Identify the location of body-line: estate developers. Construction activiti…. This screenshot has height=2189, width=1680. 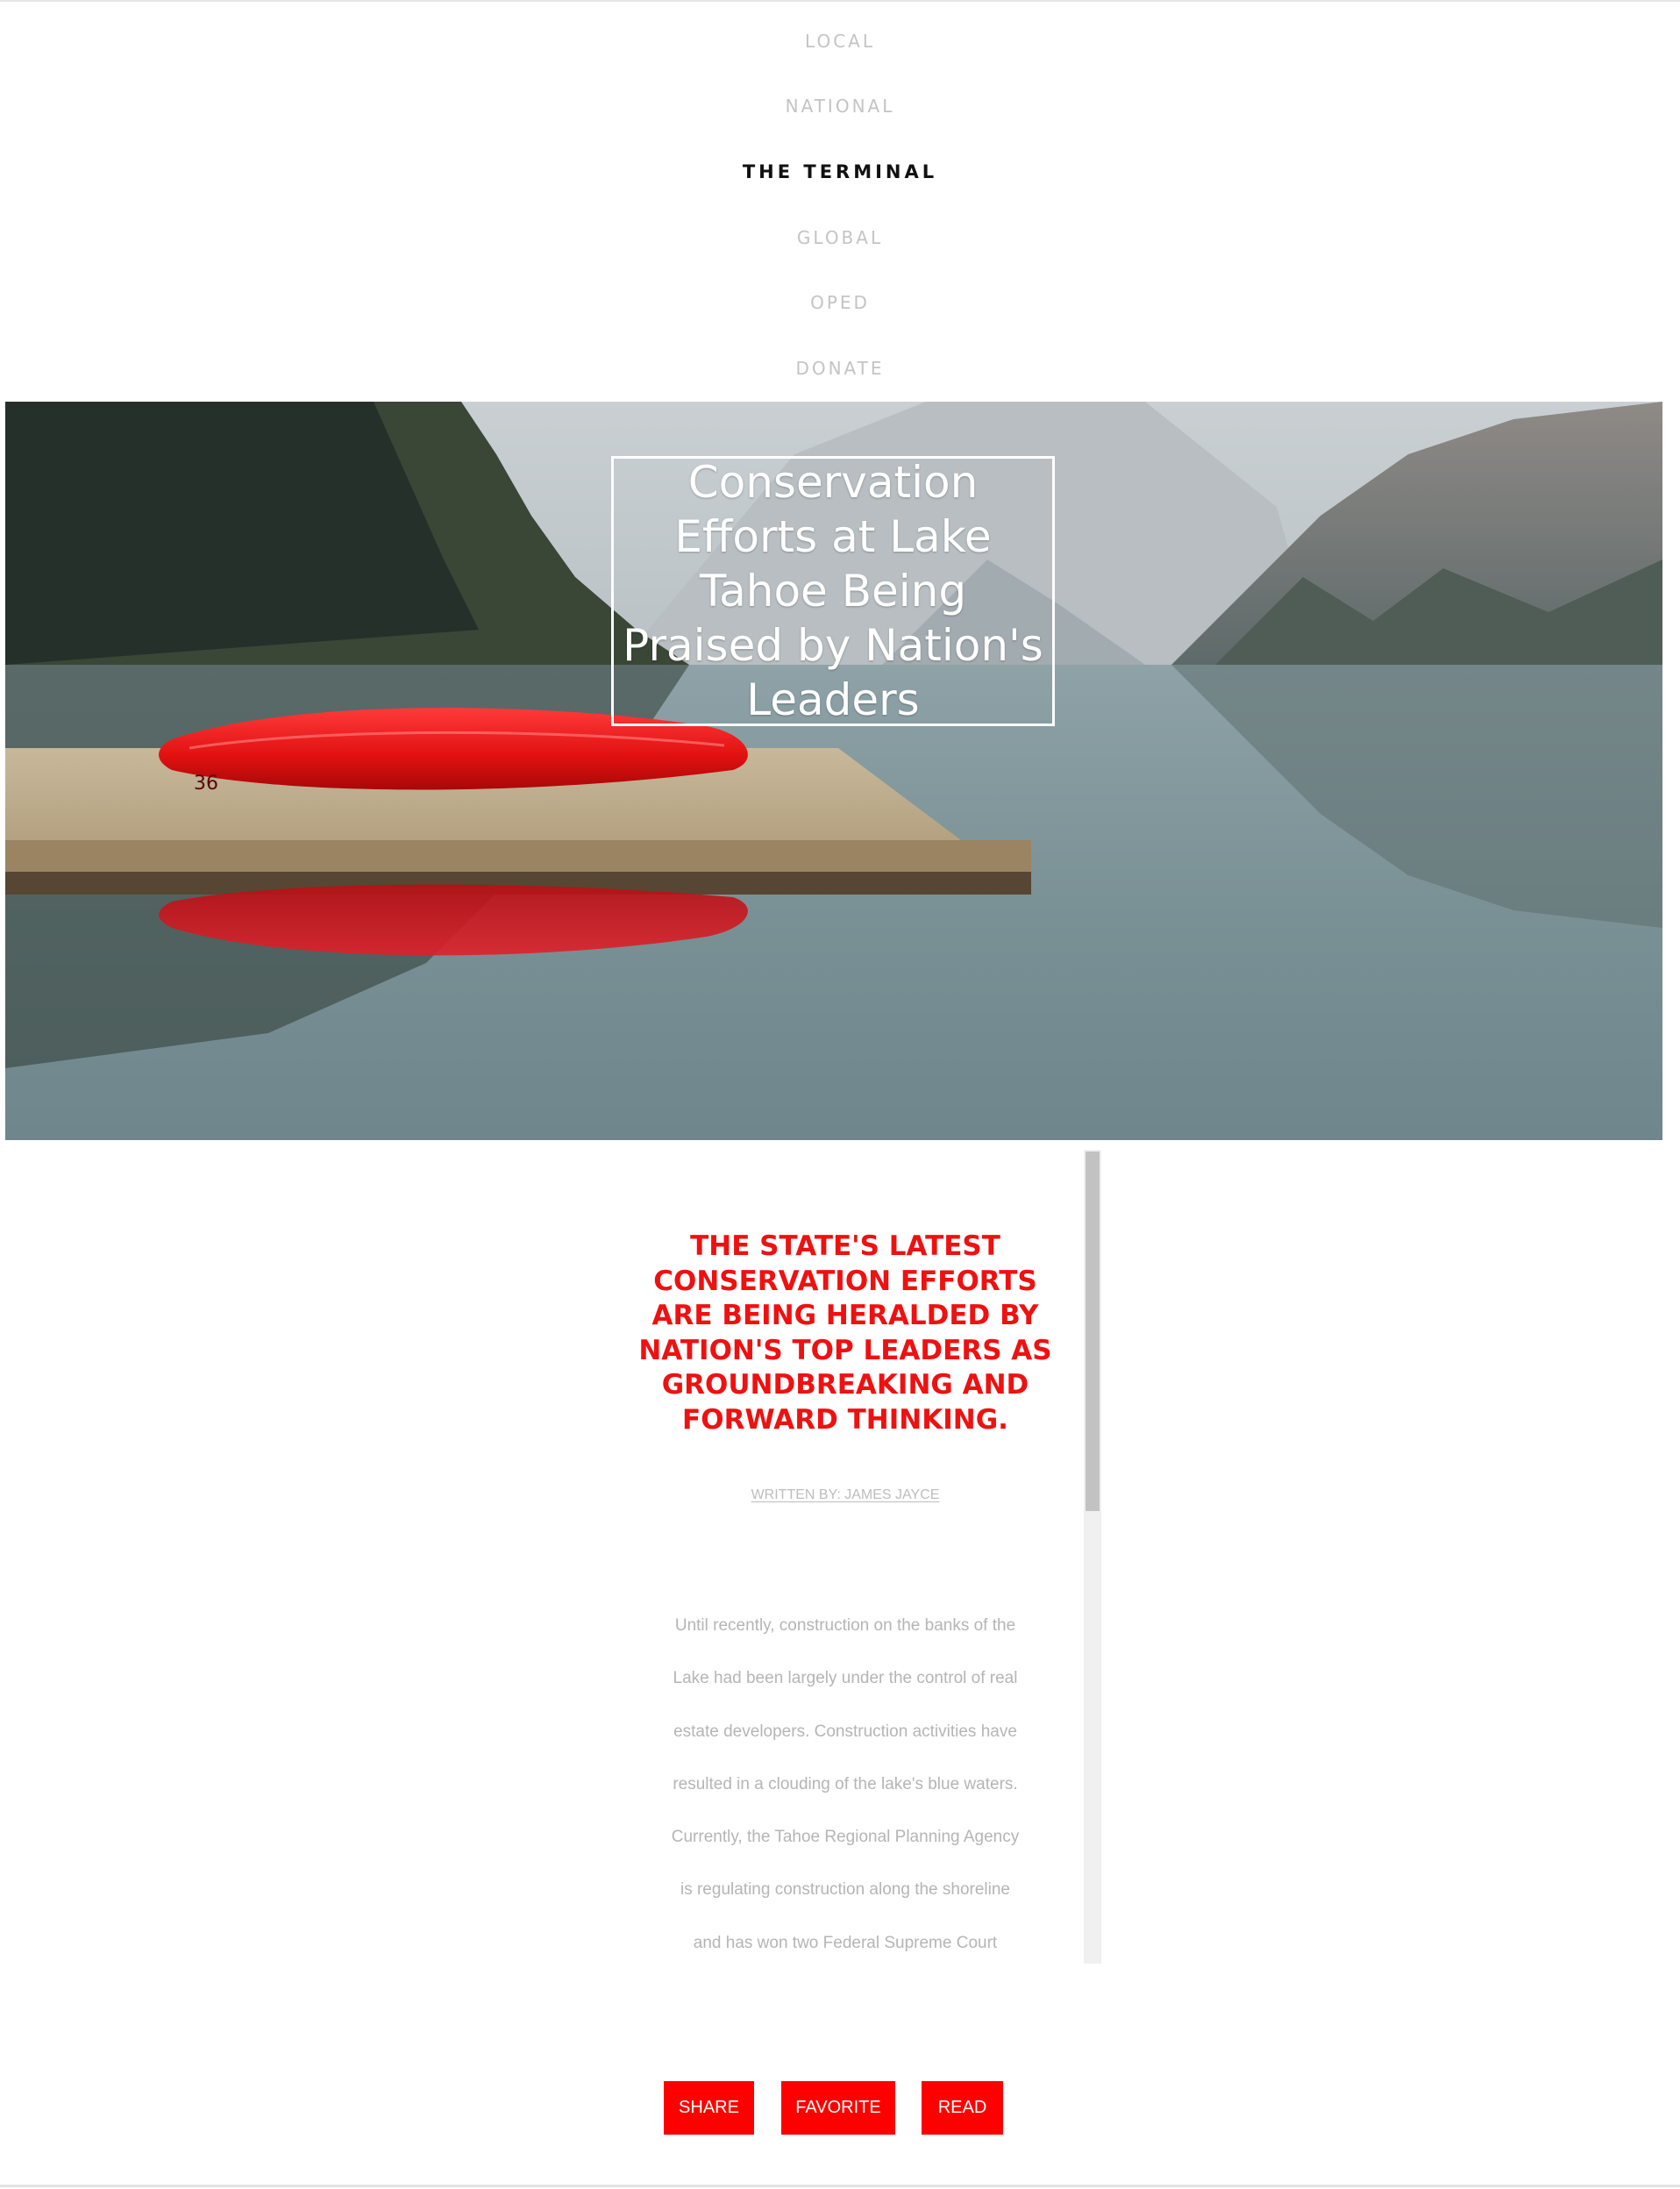
(845, 1732).